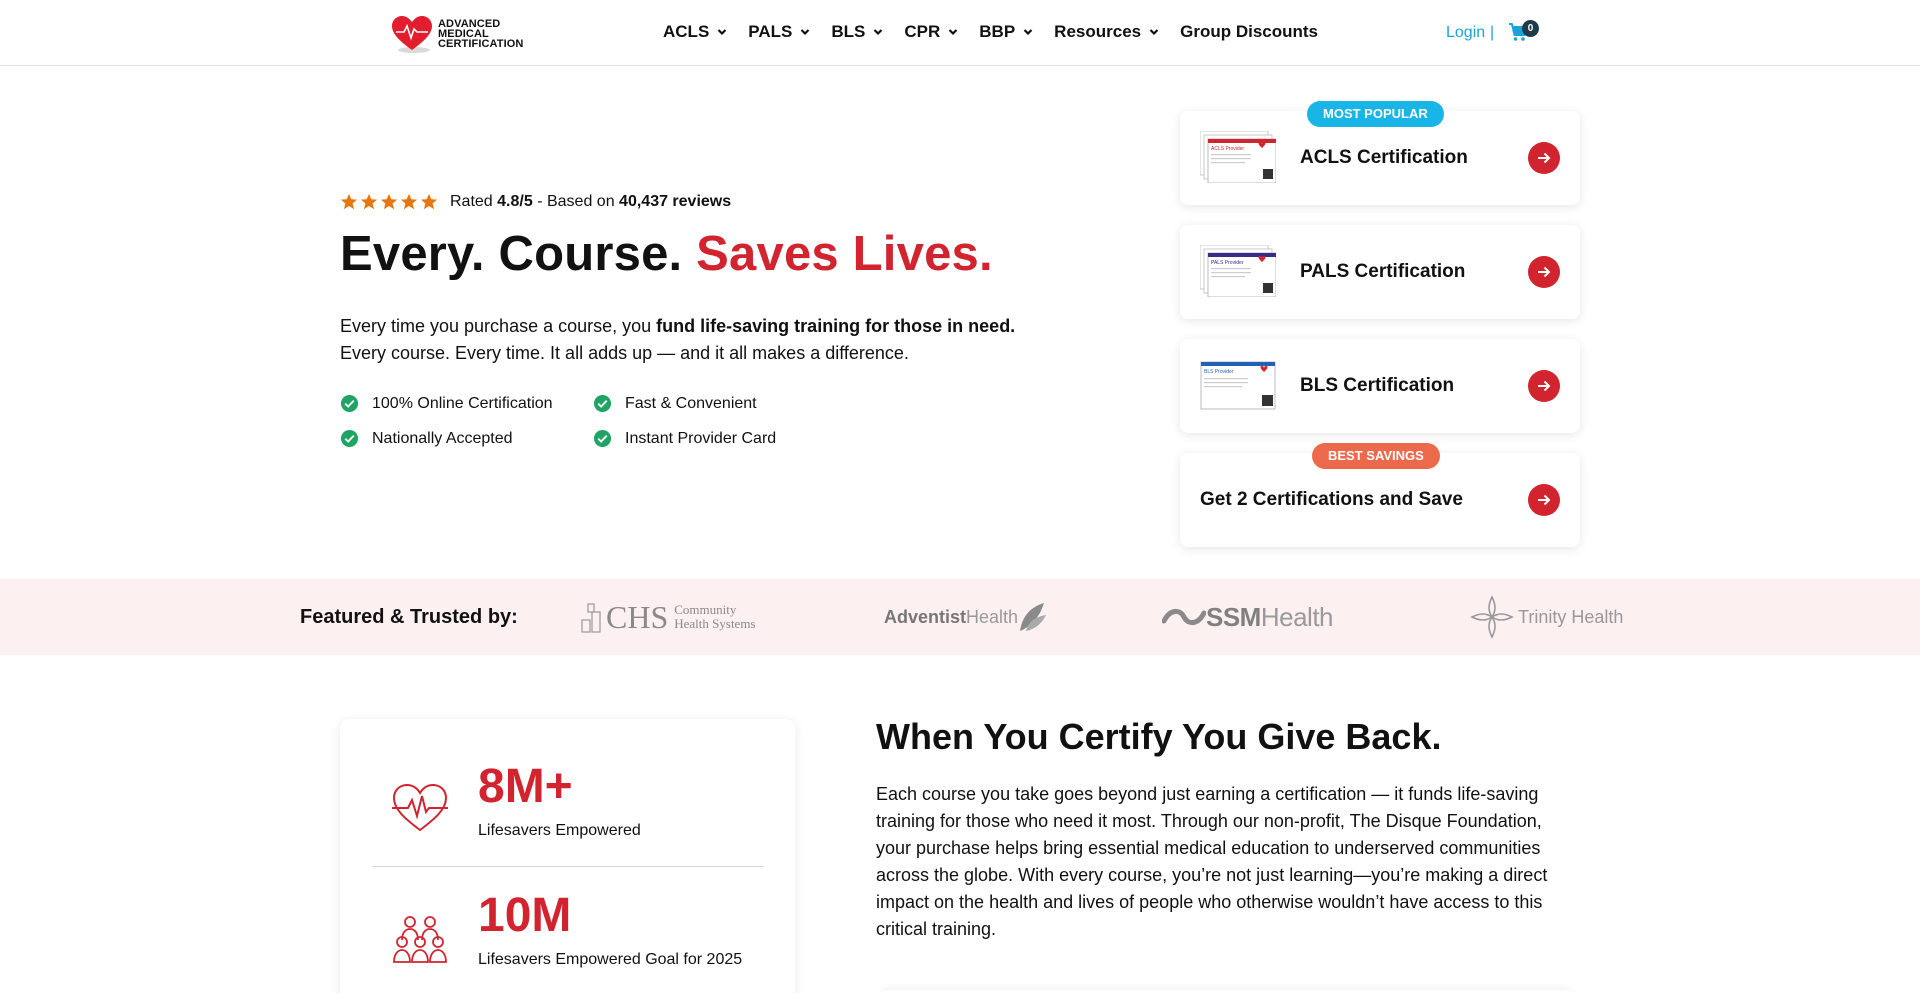 The image size is (1920, 993). What do you see at coordinates (848, 31) in the screenshot?
I see `nav-label: BLS` at bounding box center [848, 31].